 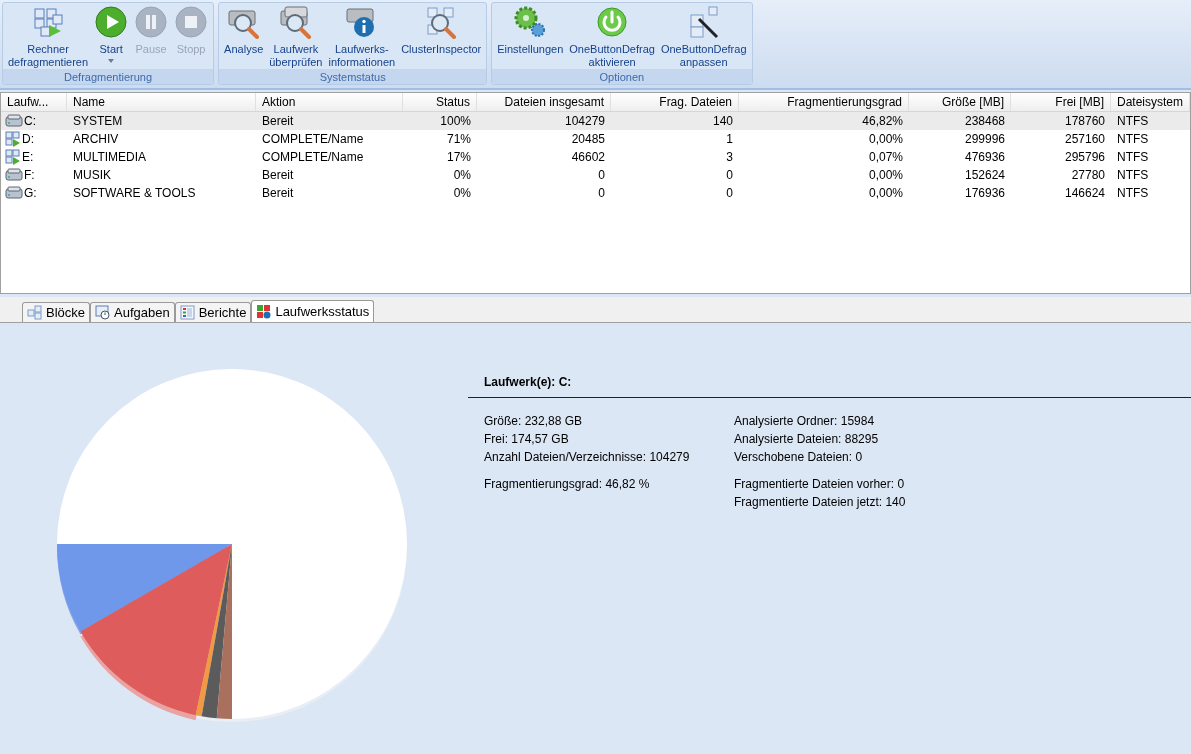 I want to click on column-header: Dateisystem, so click(x=1150, y=102).